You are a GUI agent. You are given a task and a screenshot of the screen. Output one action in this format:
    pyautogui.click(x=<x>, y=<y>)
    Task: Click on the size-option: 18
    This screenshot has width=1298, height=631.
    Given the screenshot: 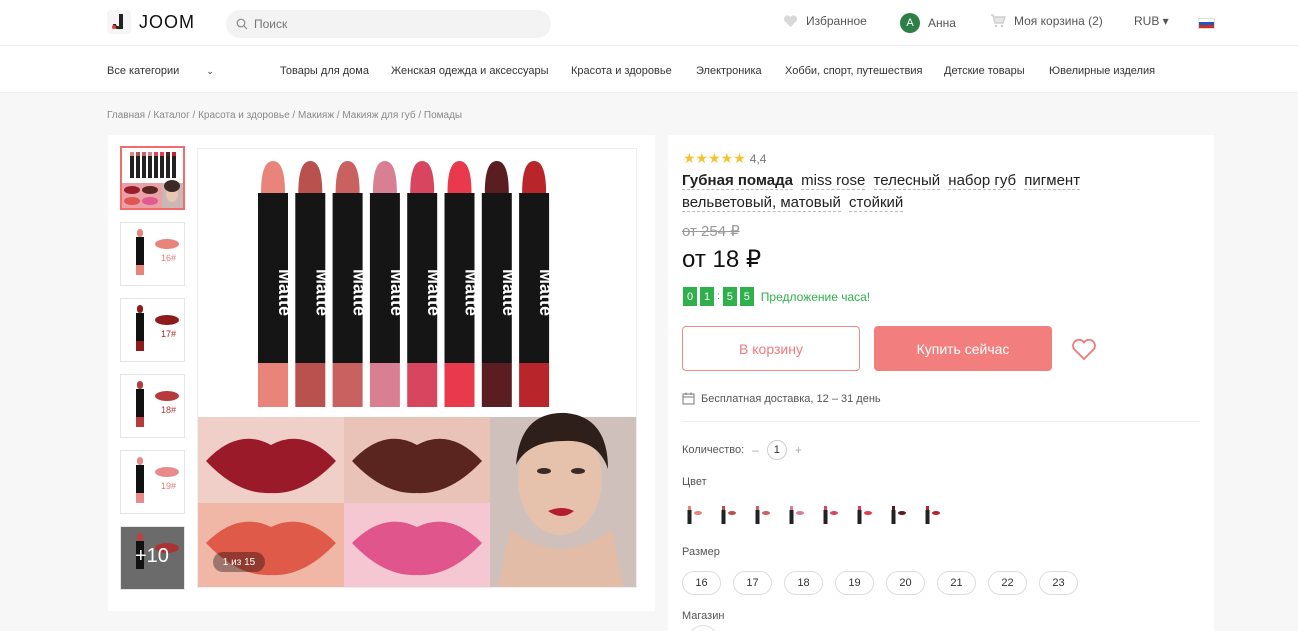 What is the action you would take?
    pyautogui.click(x=803, y=583)
    